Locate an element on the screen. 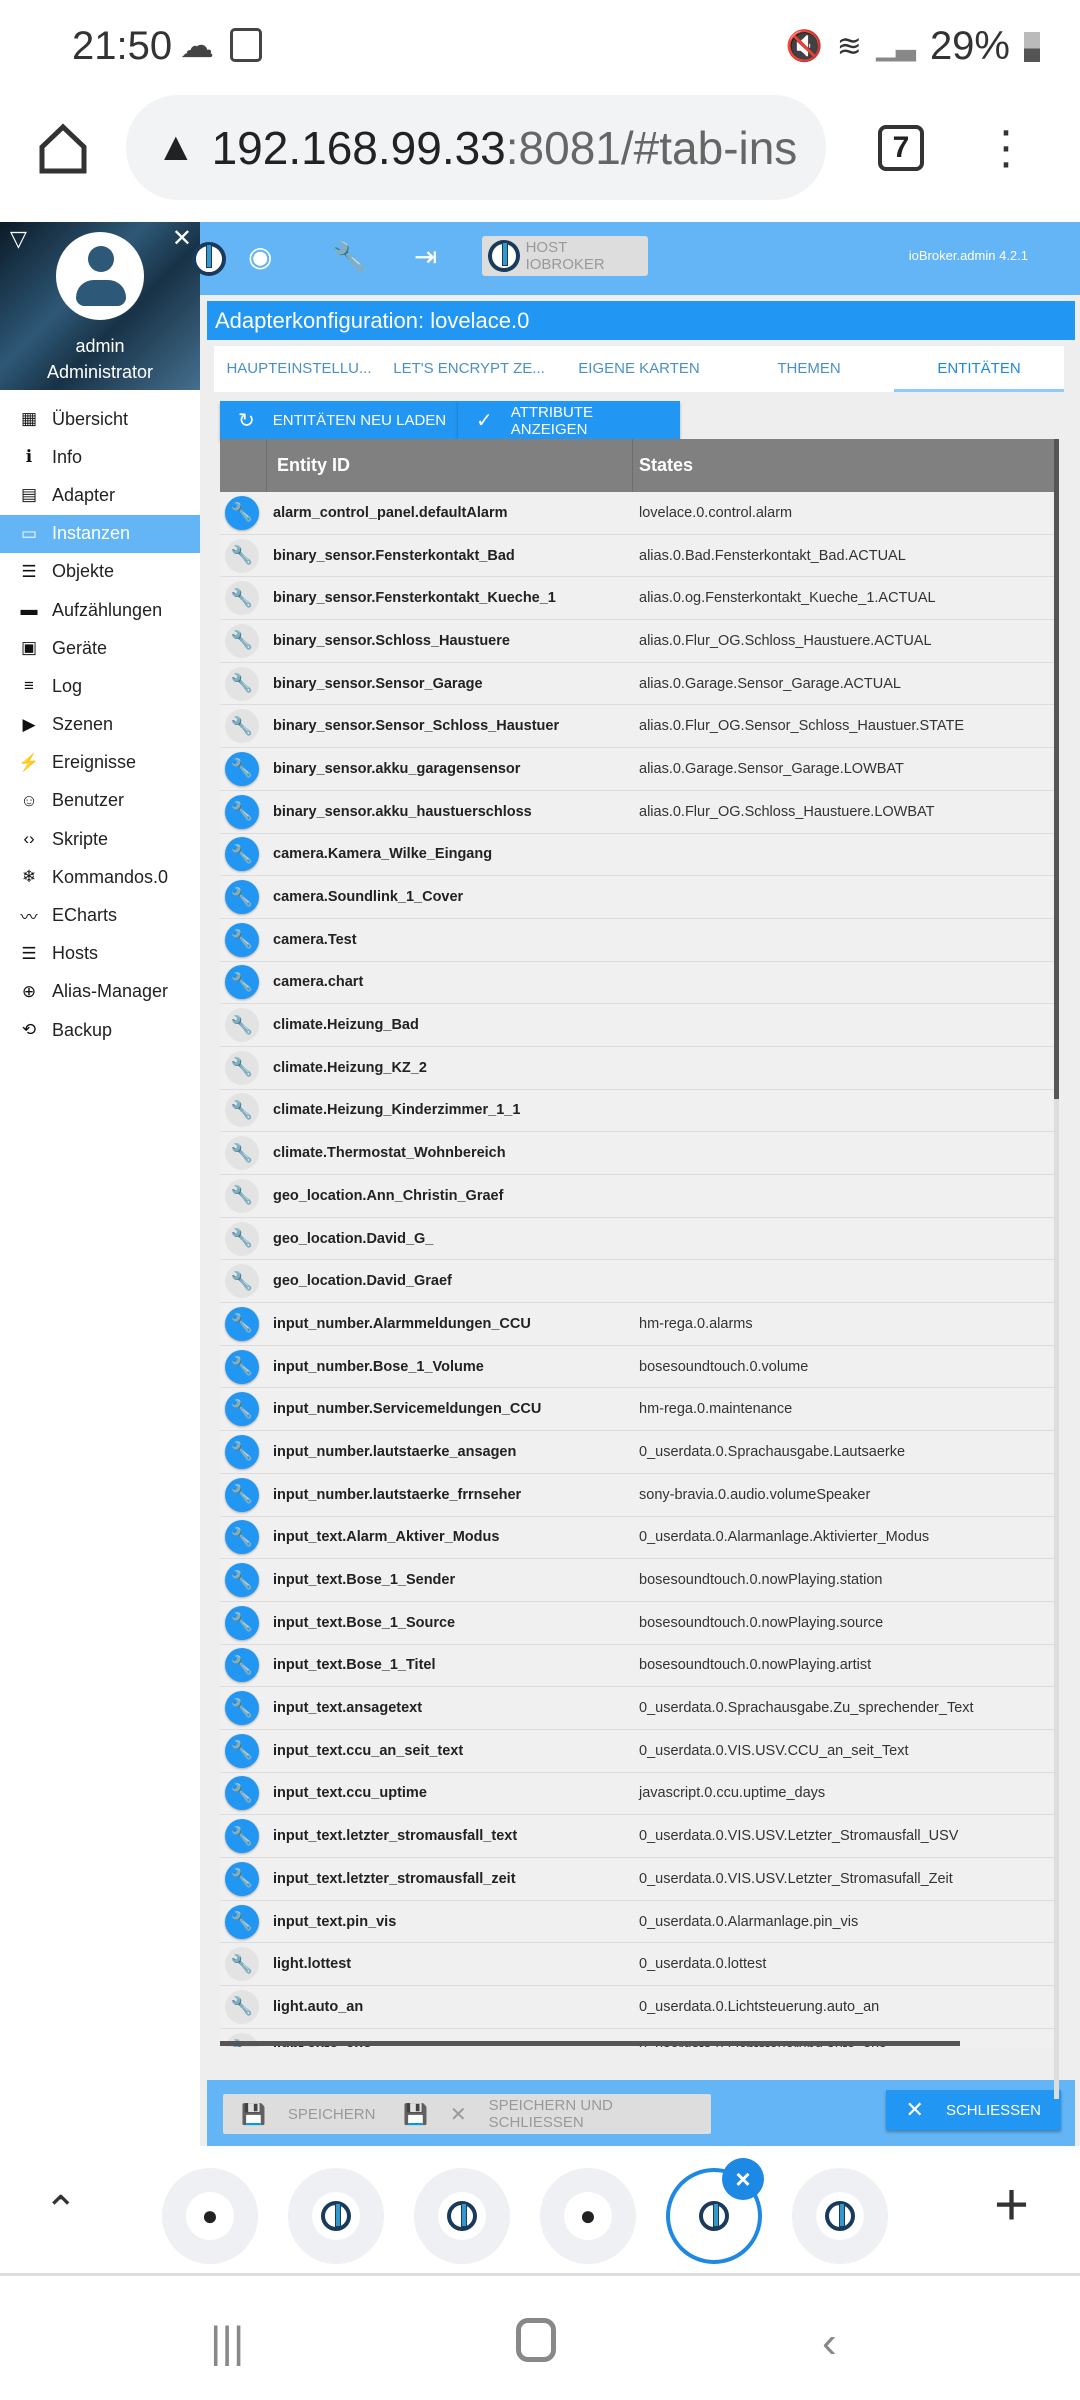 Image resolution: width=1080 pixels, height=2400 pixels. url-field: ▲ 192.168.99.33:8081/#tab-ins is located at coordinates (476, 147).